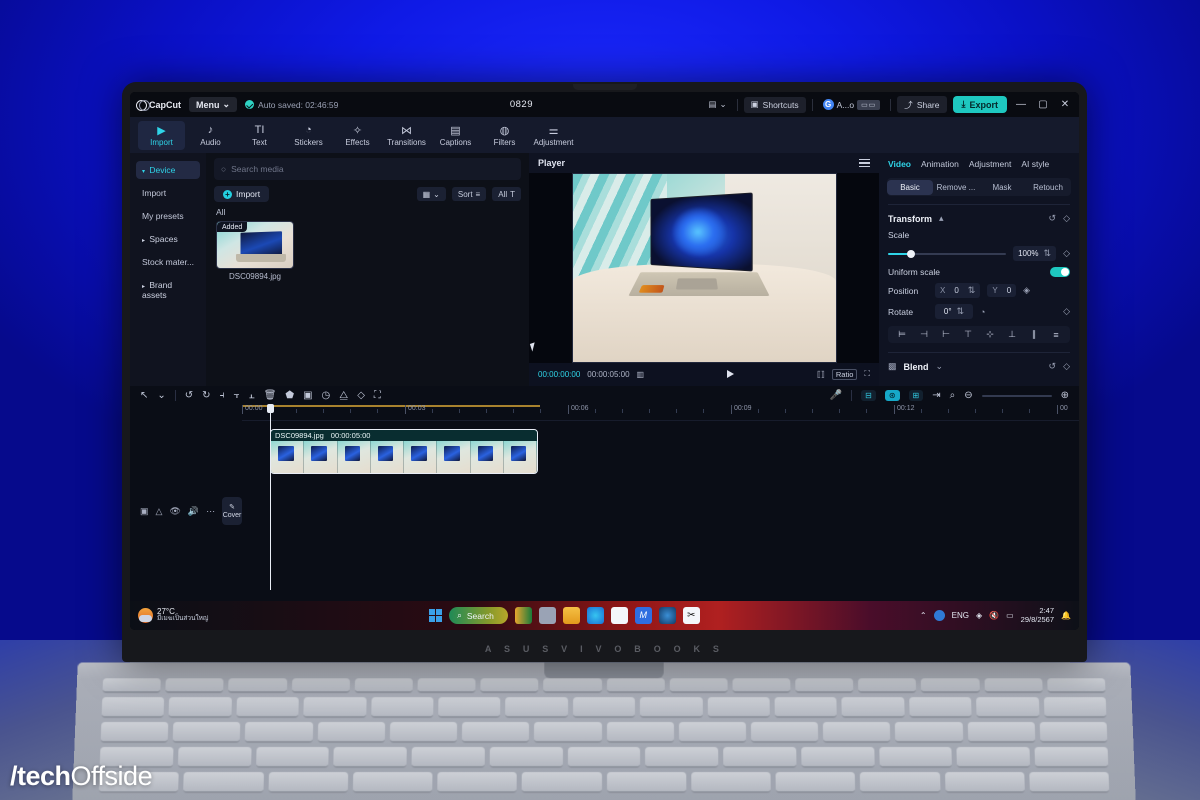  I want to click on tab-video: Video, so click(899, 164).